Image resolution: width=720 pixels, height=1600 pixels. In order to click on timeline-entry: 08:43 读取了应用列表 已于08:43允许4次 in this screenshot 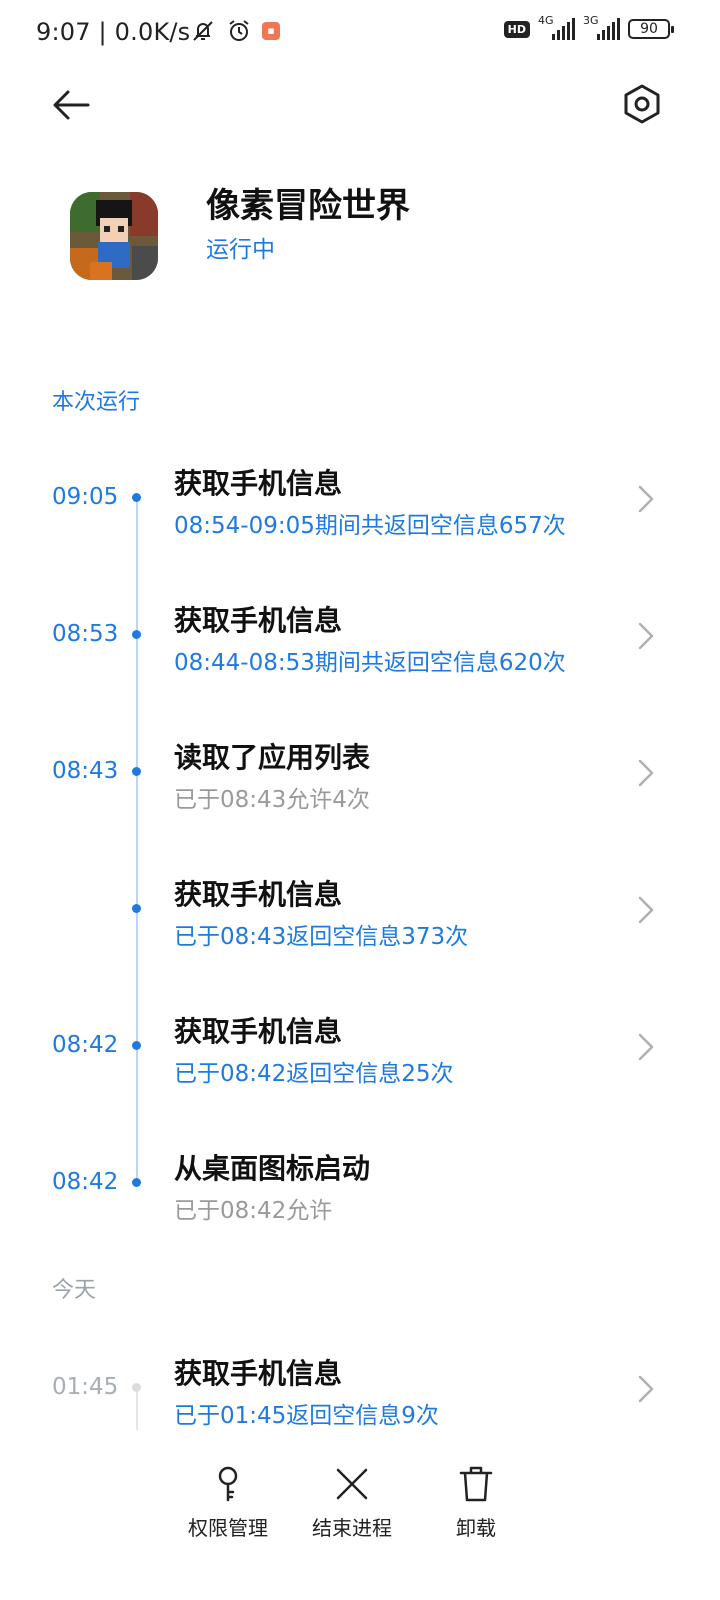, I will do `click(360, 796)`.